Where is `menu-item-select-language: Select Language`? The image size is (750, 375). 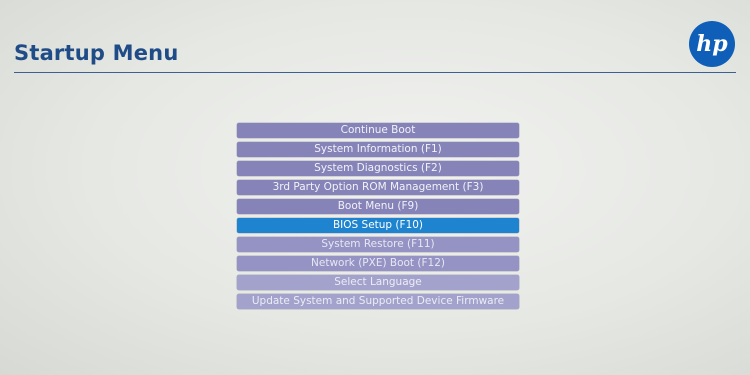
menu-item-select-language: Select Language is located at coordinates (378, 282).